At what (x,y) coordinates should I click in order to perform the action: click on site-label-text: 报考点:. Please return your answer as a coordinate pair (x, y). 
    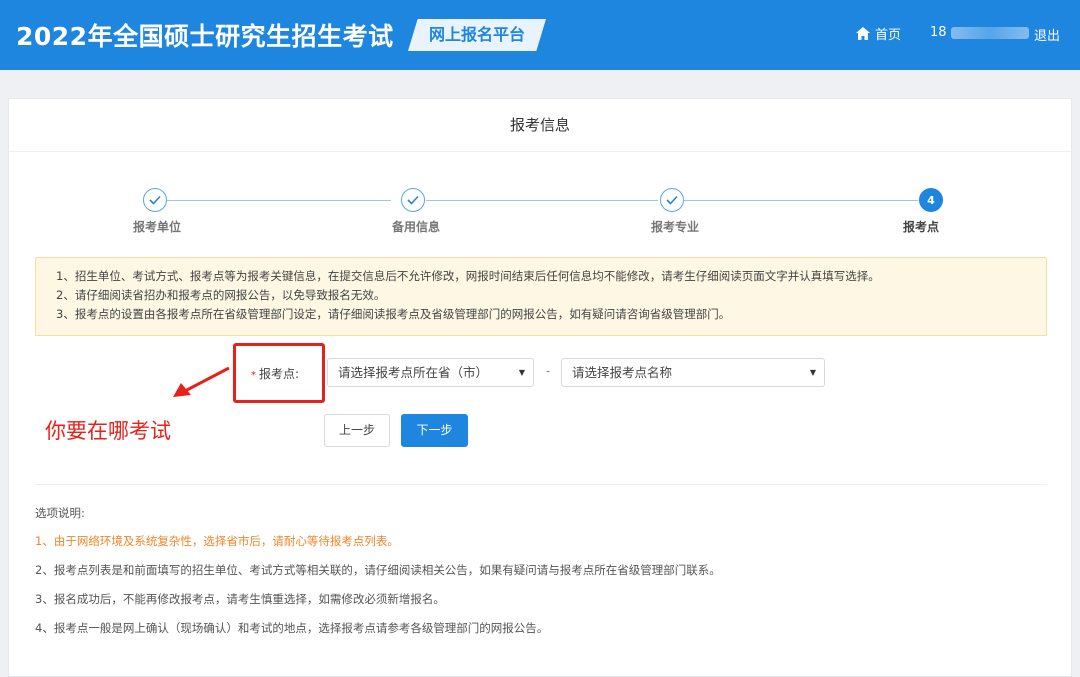
    Looking at the image, I should click on (279, 374).